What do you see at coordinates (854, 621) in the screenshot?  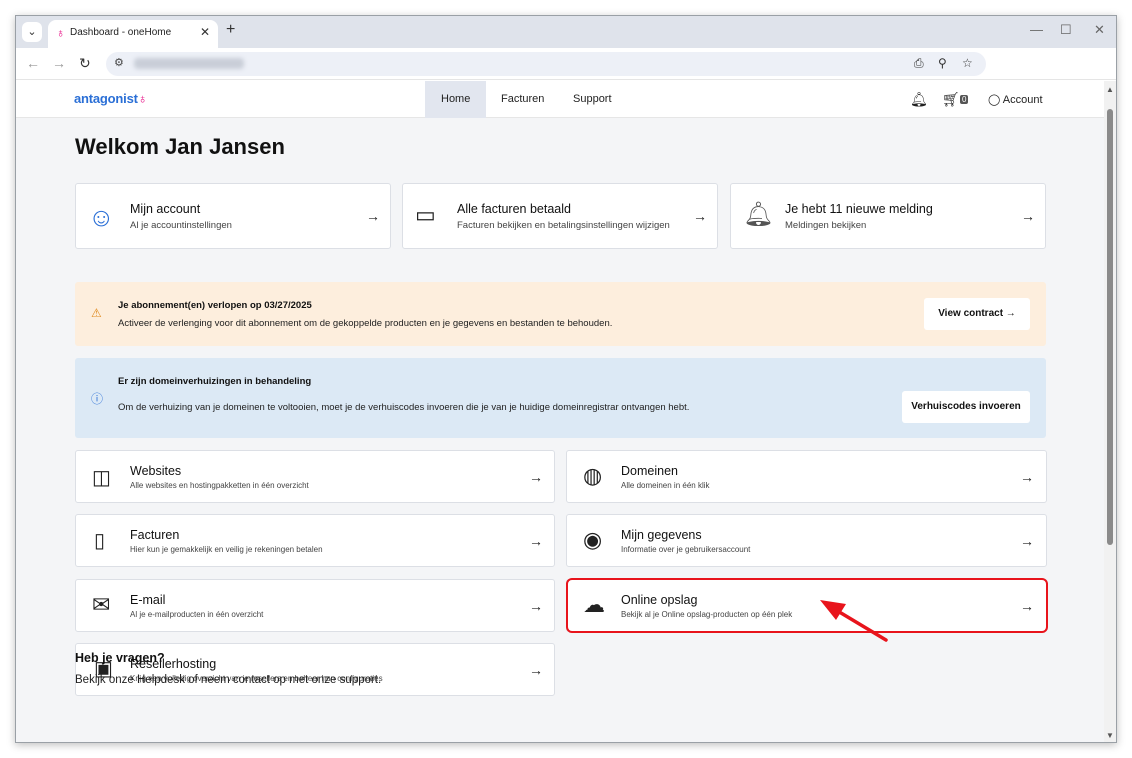 I see `annotation-arrow-icon` at bounding box center [854, 621].